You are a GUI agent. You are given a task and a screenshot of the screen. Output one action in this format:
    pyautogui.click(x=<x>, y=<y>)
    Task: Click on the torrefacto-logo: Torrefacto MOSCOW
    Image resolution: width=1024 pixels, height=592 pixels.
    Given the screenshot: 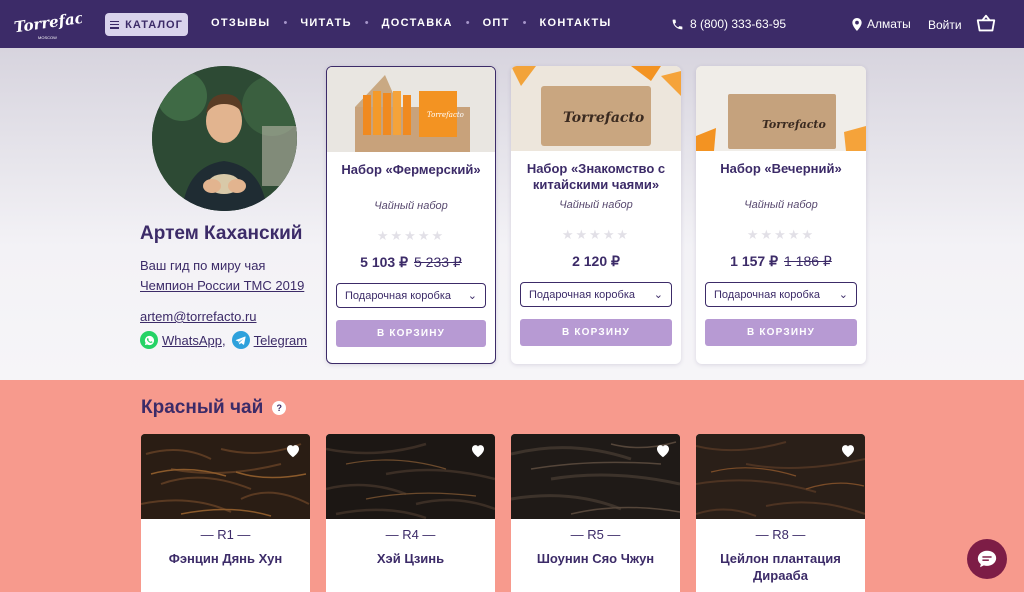 What is the action you would take?
    pyautogui.click(x=46, y=24)
    